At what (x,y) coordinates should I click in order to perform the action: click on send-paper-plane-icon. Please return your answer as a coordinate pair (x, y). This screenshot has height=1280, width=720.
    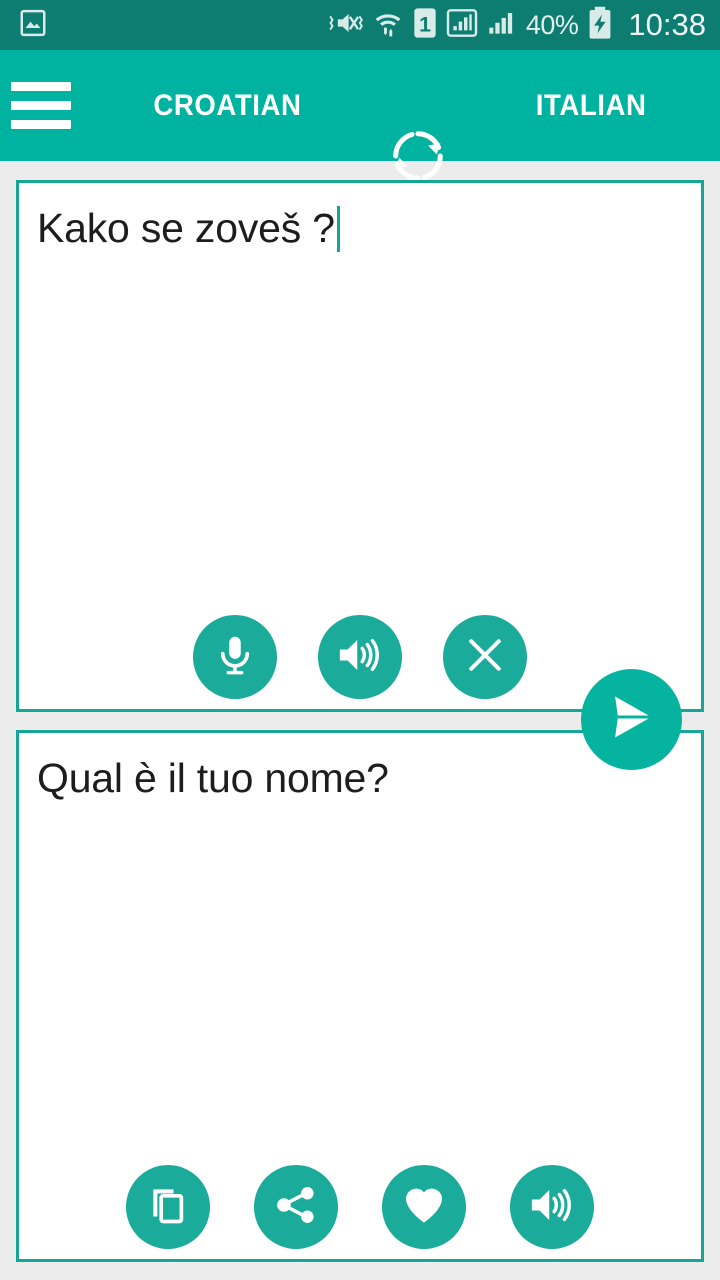
    Looking at the image, I should click on (632, 719).